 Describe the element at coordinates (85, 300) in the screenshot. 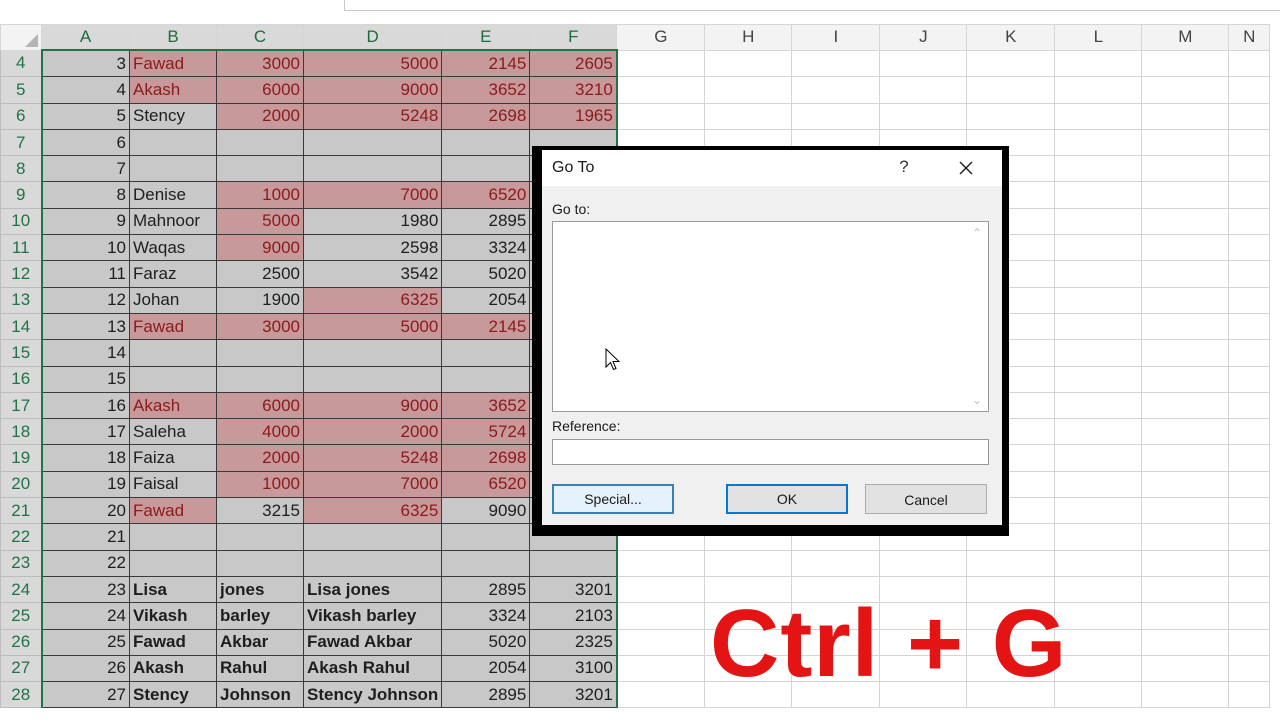

I see `cell-a: 12` at that location.